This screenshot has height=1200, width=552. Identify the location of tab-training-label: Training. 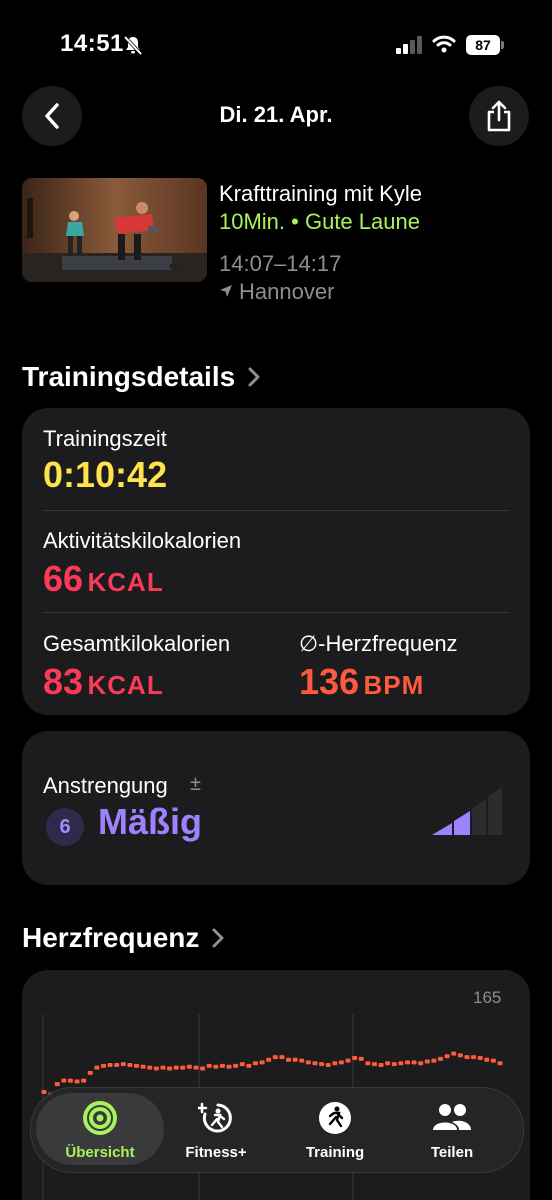
(335, 1152).